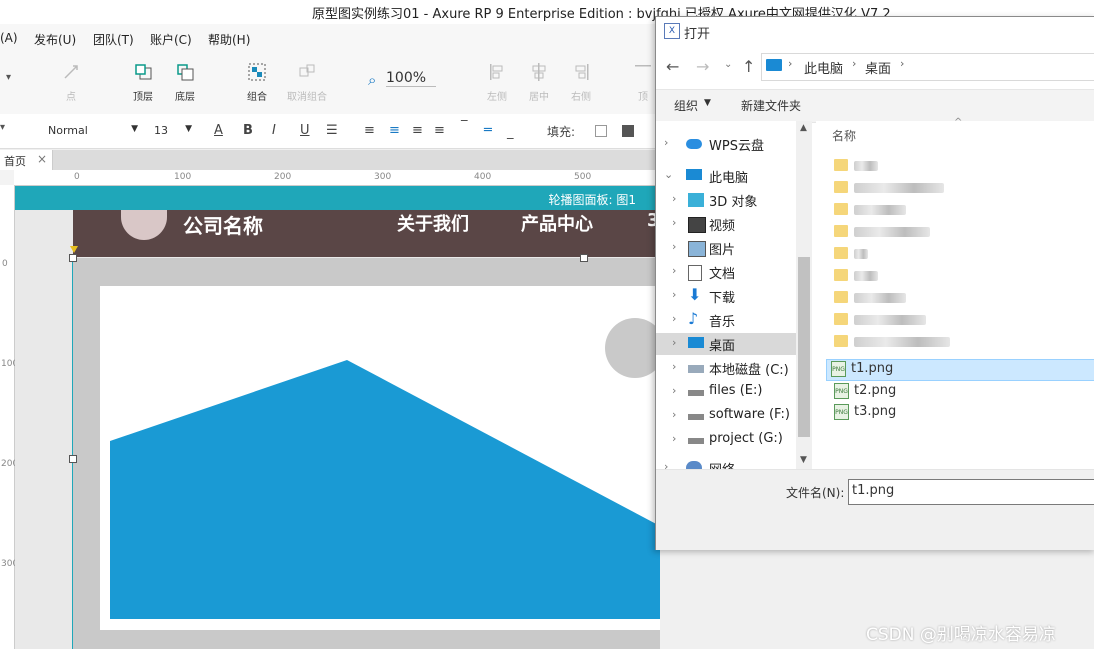 This screenshot has width=1094, height=649. Describe the element at coordinates (71, 72) in the screenshot. I see `point-icon` at that location.